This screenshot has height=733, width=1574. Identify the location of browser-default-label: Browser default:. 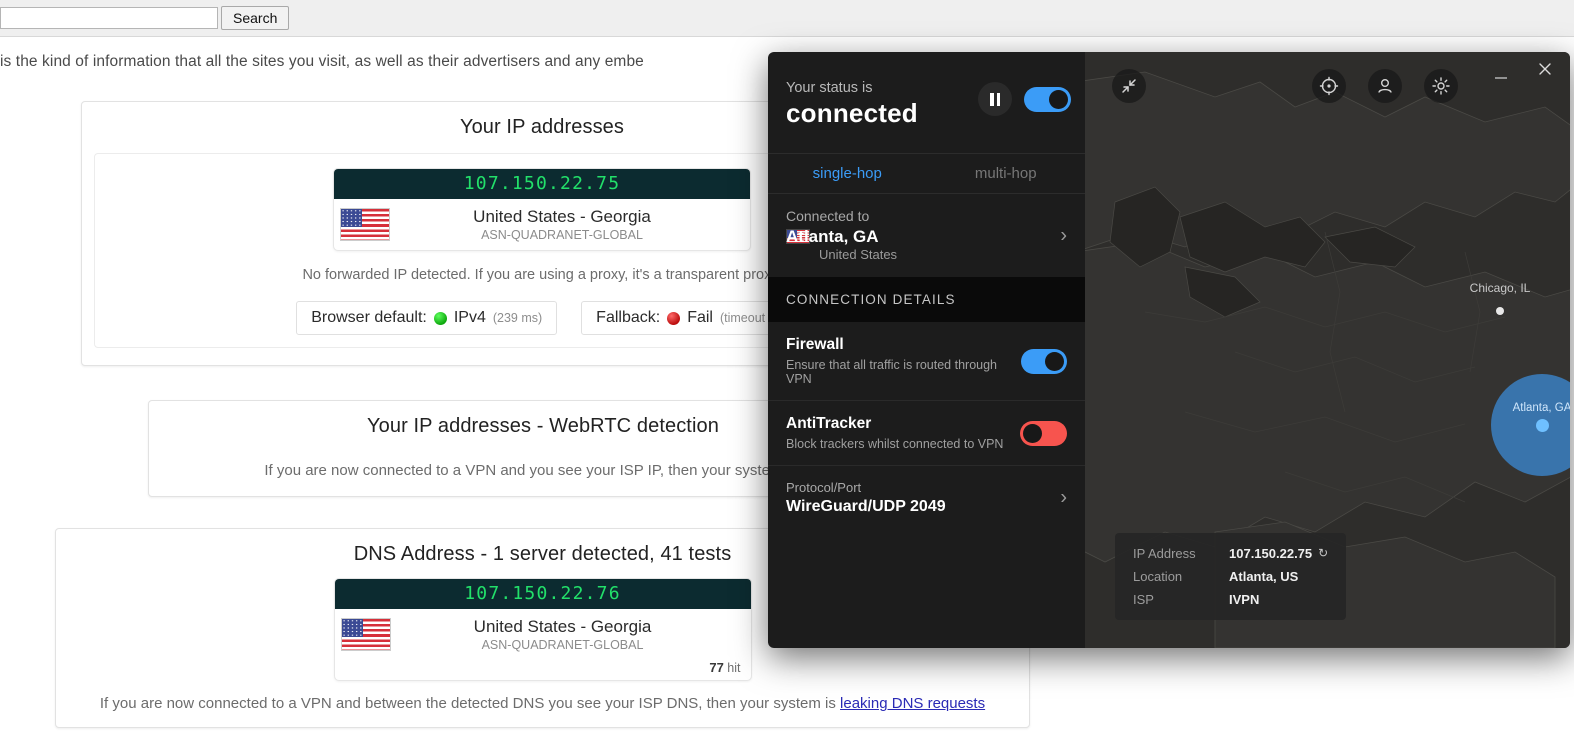
(369, 317).